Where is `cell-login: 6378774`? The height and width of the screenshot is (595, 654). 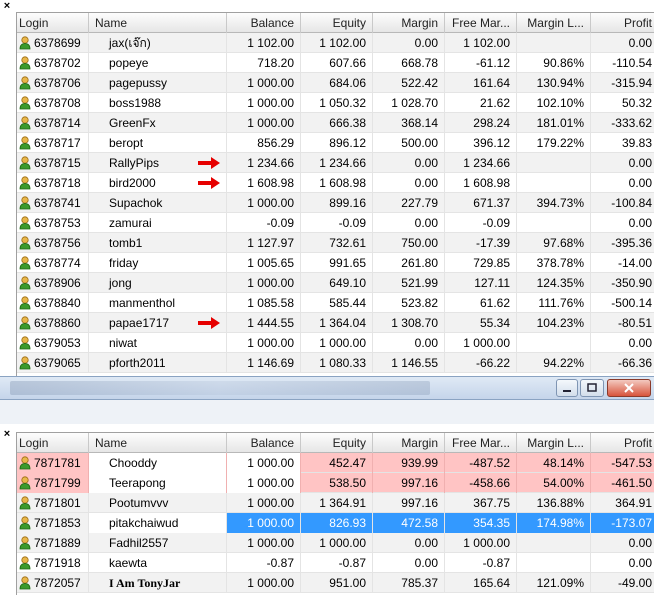 cell-login: 6378774 is located at coordinates (53, 263).